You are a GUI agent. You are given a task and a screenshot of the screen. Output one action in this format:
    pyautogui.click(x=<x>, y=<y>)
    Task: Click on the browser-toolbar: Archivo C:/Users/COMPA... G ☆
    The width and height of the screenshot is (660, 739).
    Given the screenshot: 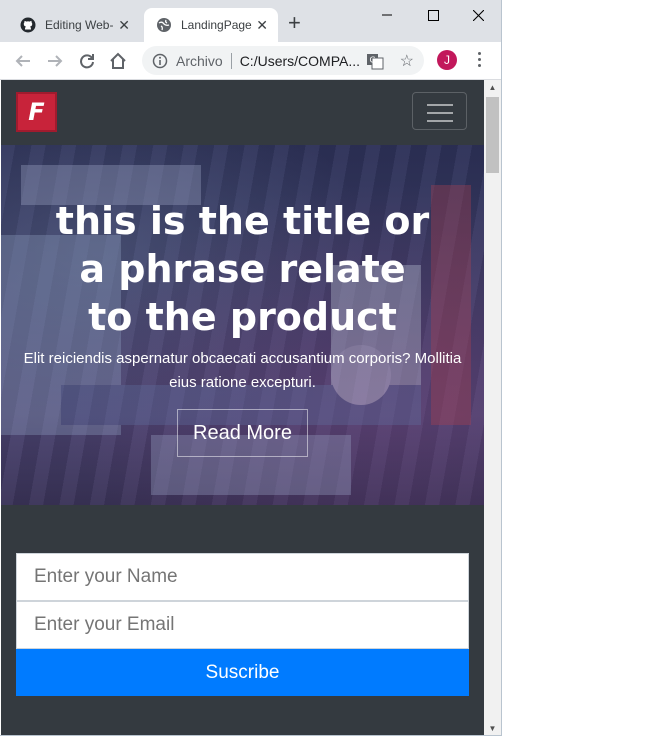 What is the action you would take?
    pyautogui.click(x=250, y=61)
    